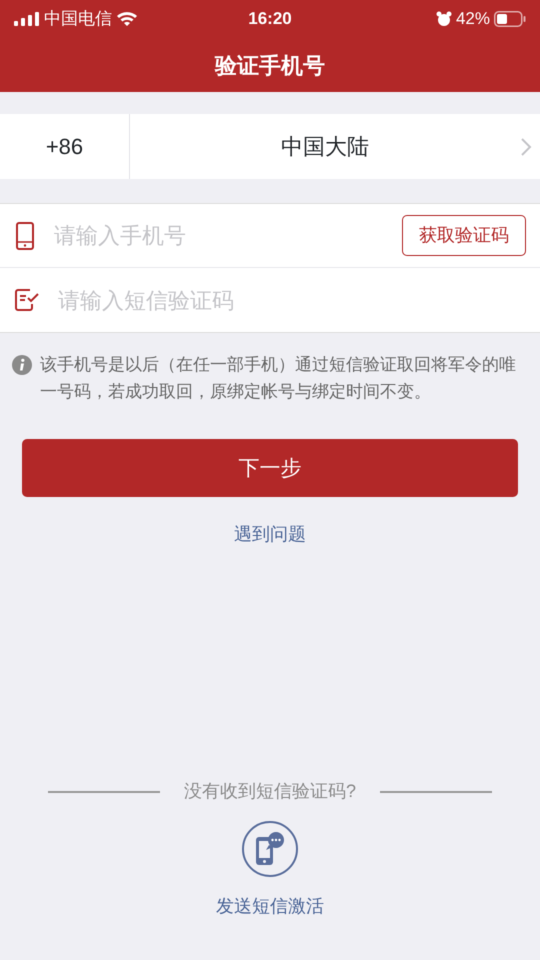 The image size is (540, 960). What do you see at coordinates (473, 19) in the screenshot?
I see `battery-percent: 42%` at bounding box center [473, 19].